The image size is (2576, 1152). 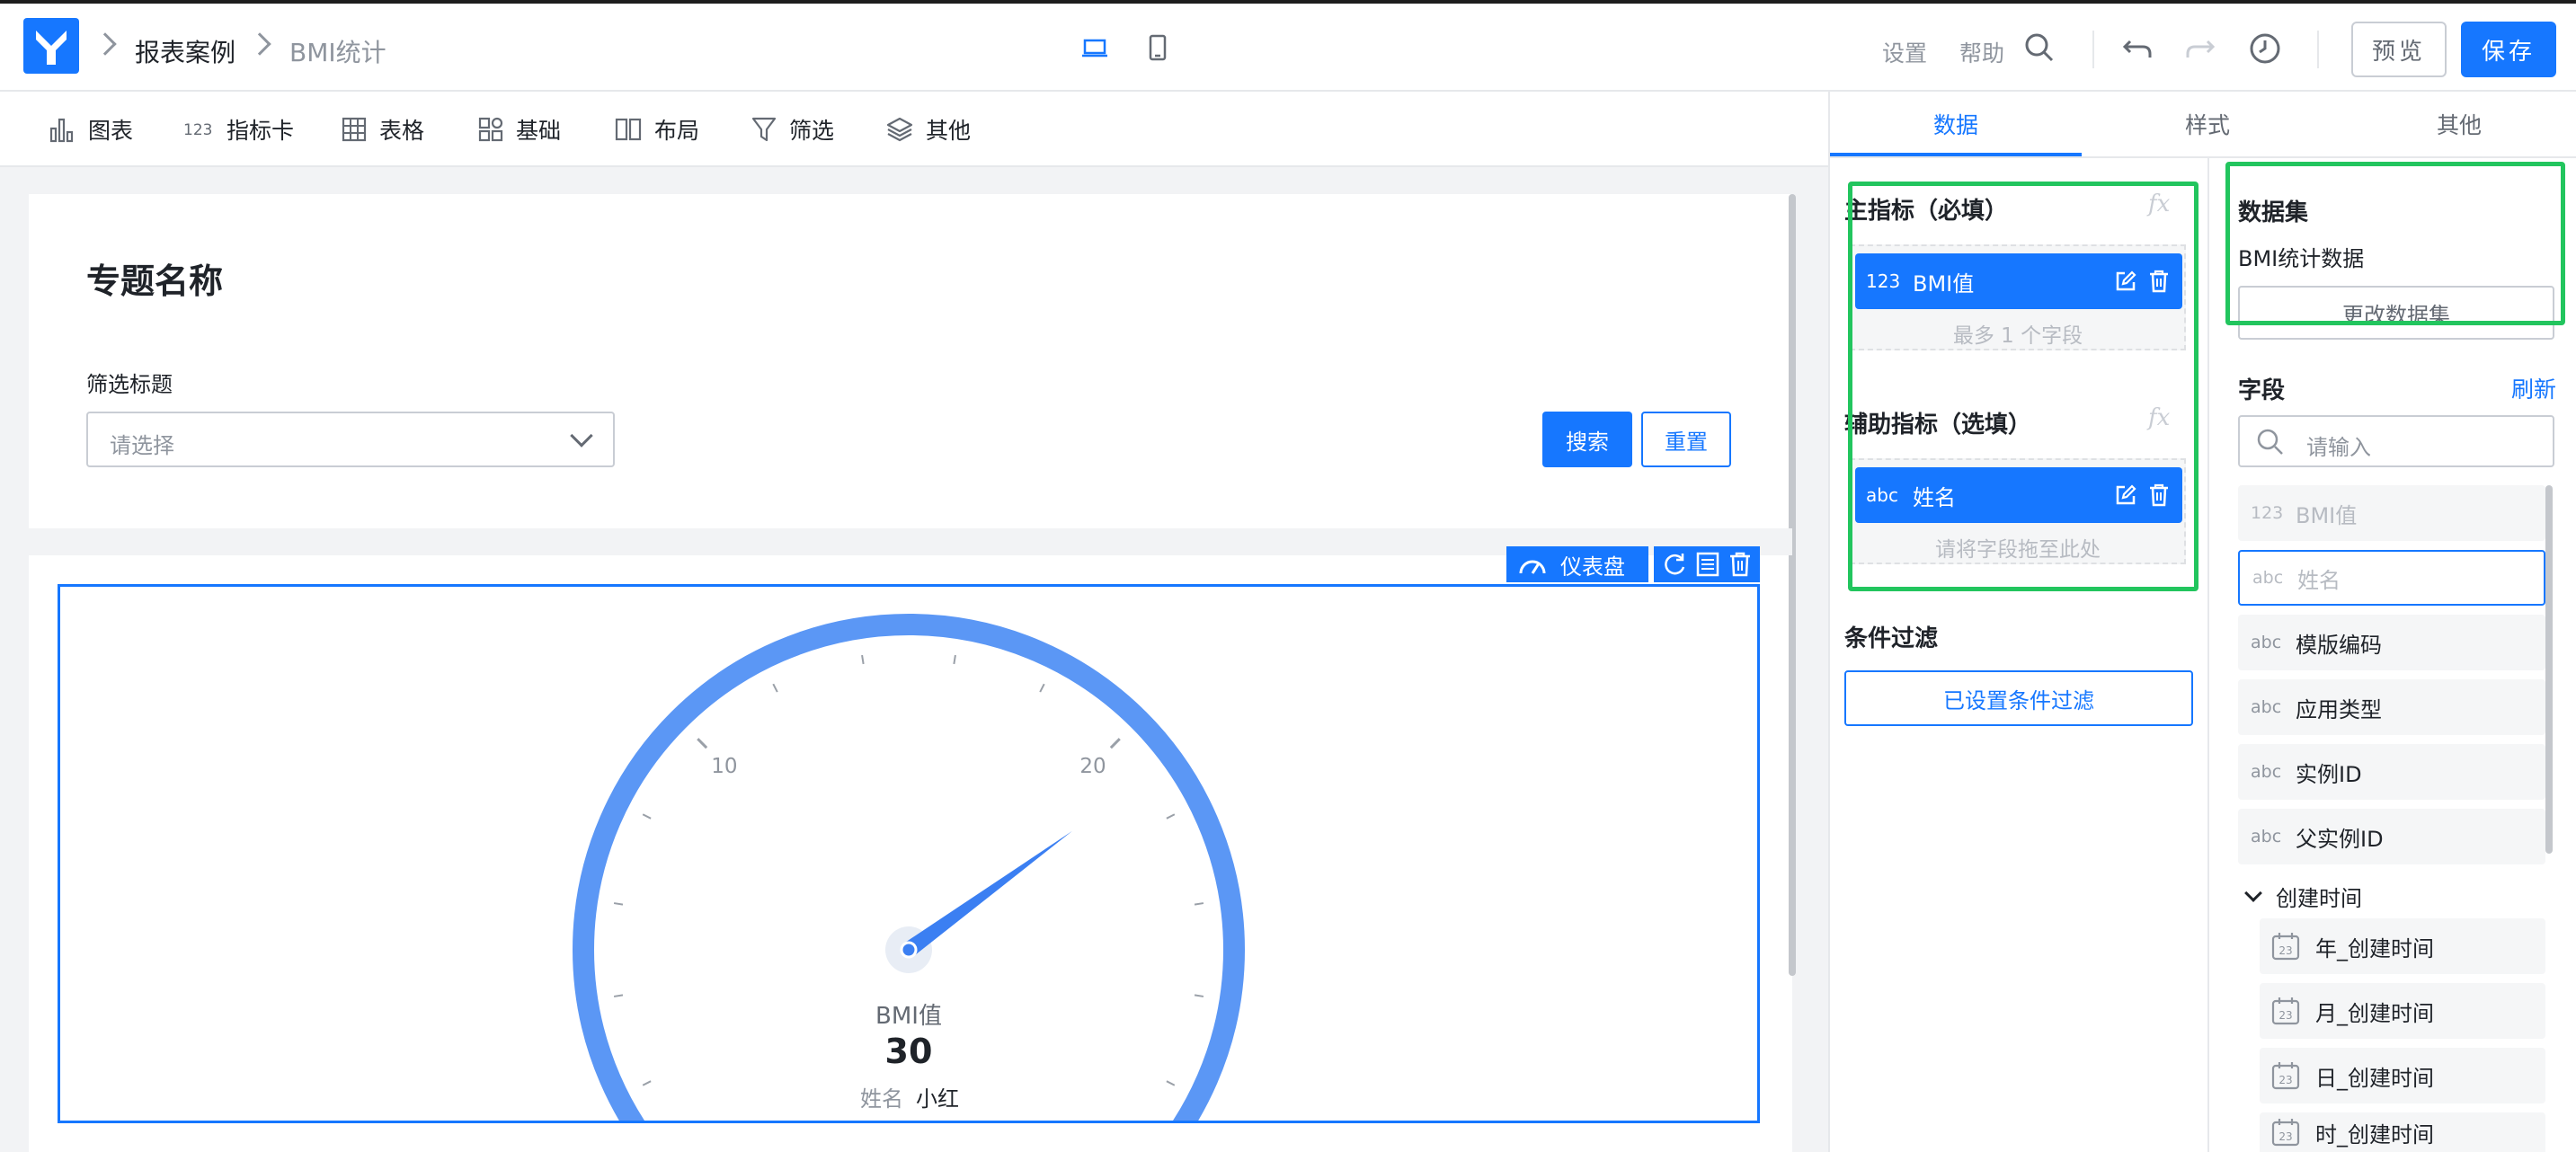 What do you see at coordinates (337, 53) in the screenshot?
I see `breadcrumb-current: BMI统计` at bounding box center [337, 53].